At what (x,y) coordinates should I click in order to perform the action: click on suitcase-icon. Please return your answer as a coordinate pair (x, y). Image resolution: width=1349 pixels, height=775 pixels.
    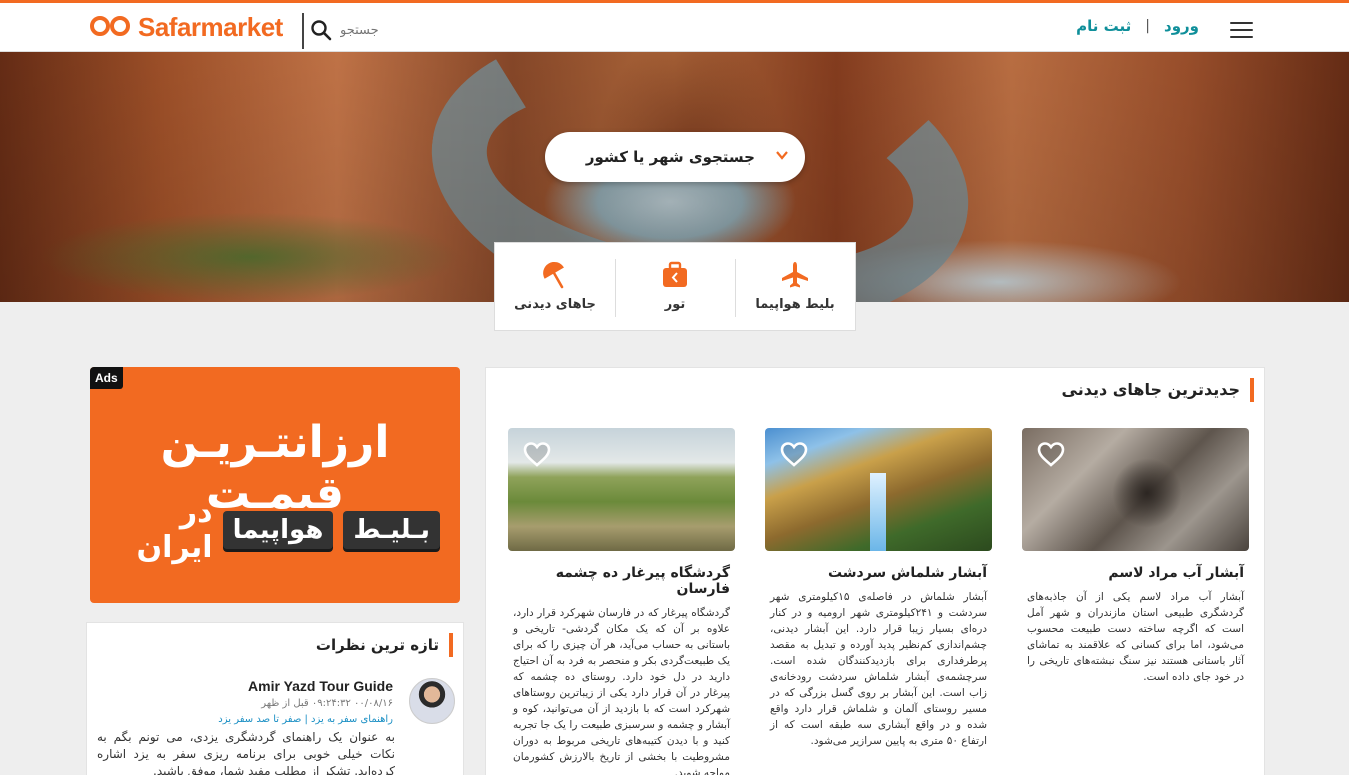
    Looking at the image, I should click on (675, 275).